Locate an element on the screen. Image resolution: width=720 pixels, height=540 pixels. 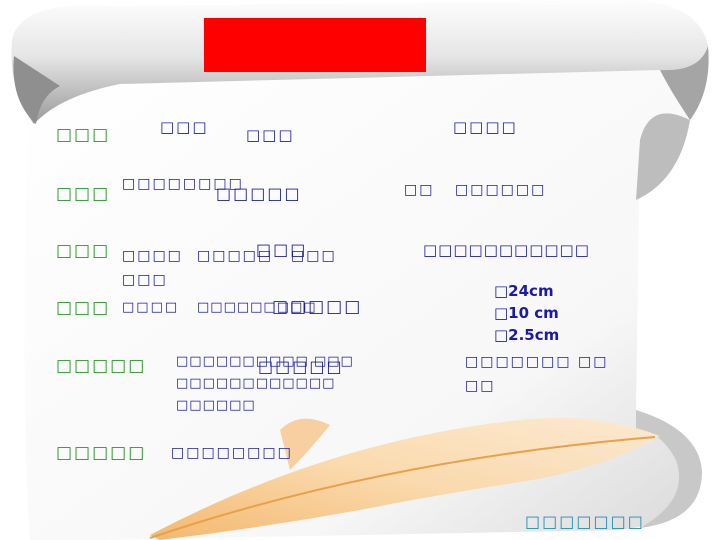
row3-label: □□□ is located at coordinates (83, 251).